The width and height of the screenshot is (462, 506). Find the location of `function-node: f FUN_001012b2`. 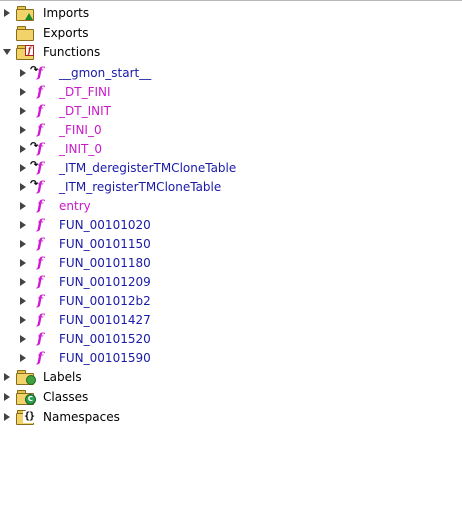

function-node: f FUN_001012b2 is located at coordinates (231, 301).